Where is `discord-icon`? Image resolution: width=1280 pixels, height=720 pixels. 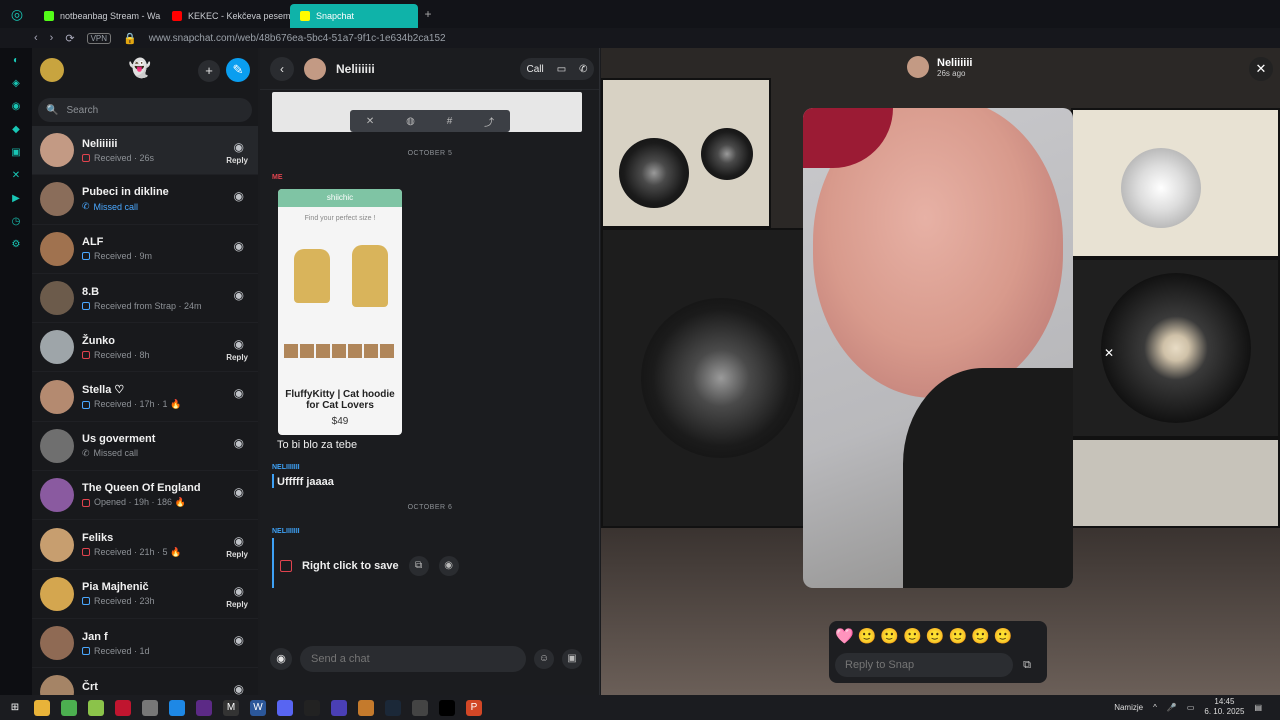 discord-icon is located at coordinates (285, 707).